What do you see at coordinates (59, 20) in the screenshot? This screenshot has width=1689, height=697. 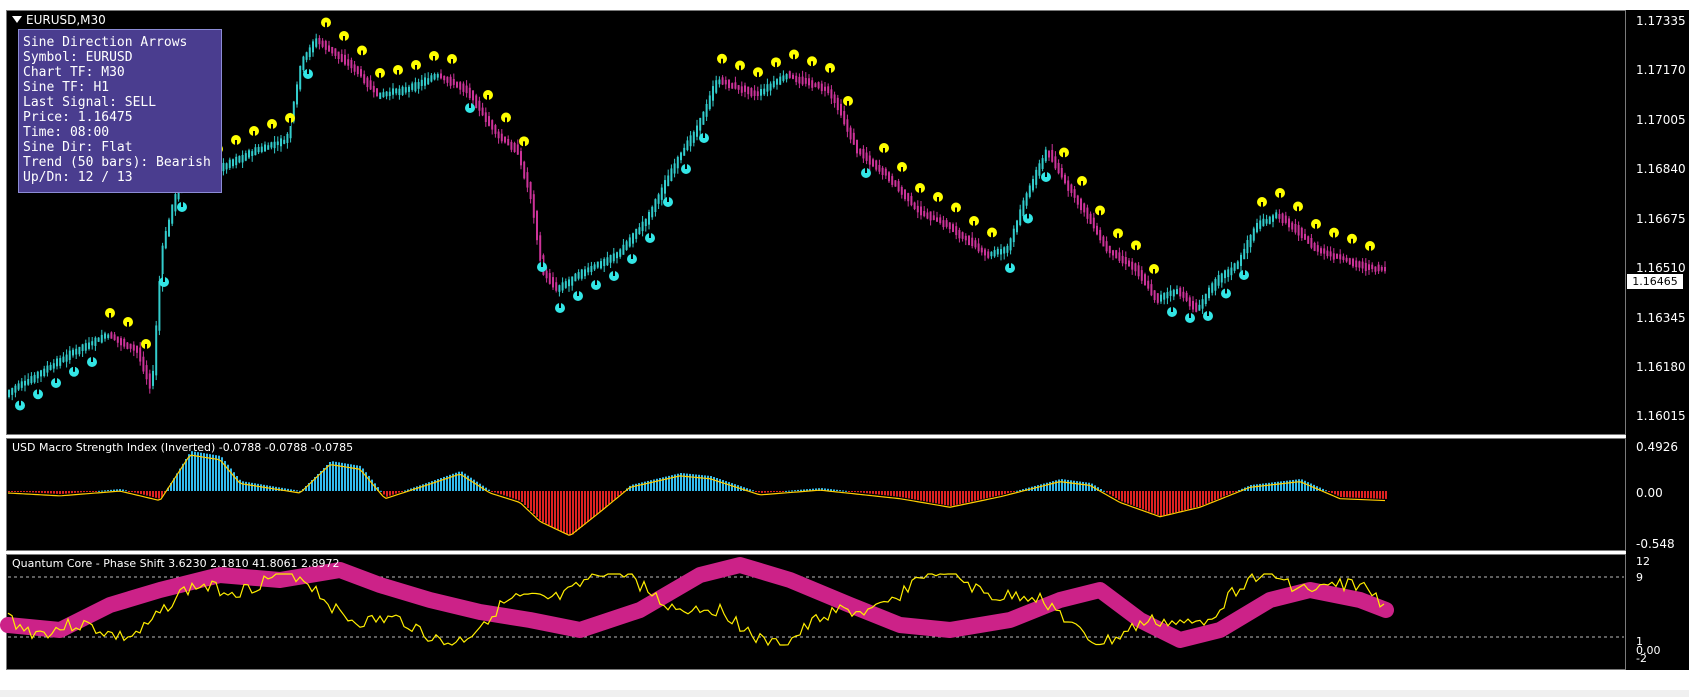 I see `symbol-label: EURUSD,M30` at bounding box center [59, 20].